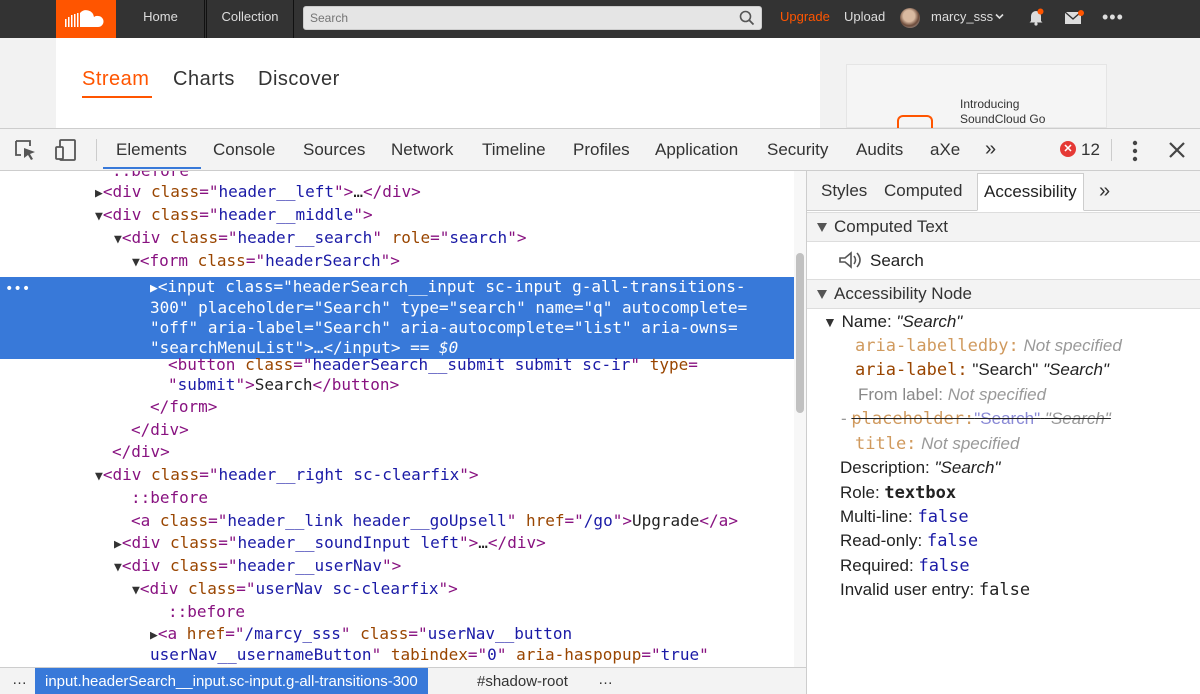 The image size is (1200, 694). I want to click on more-menu-button: •••, so click(1113, 17).